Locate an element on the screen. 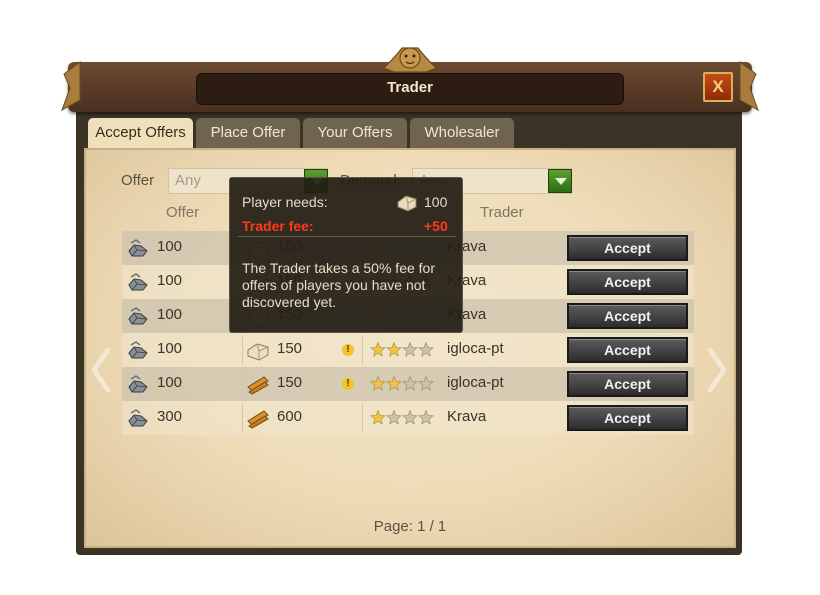 The height and width of the screenshot is (595, 820). lion-crest-icon is located at coordinates (410, 60).